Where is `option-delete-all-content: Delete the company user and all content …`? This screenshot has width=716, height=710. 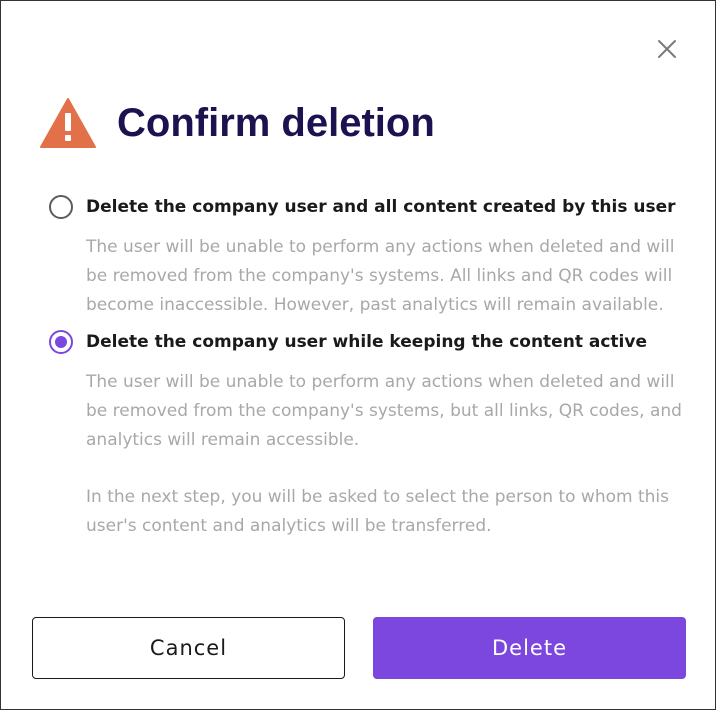 option-delete-all-content: Delete the company user and all content … is located at coordinates (362, 207).